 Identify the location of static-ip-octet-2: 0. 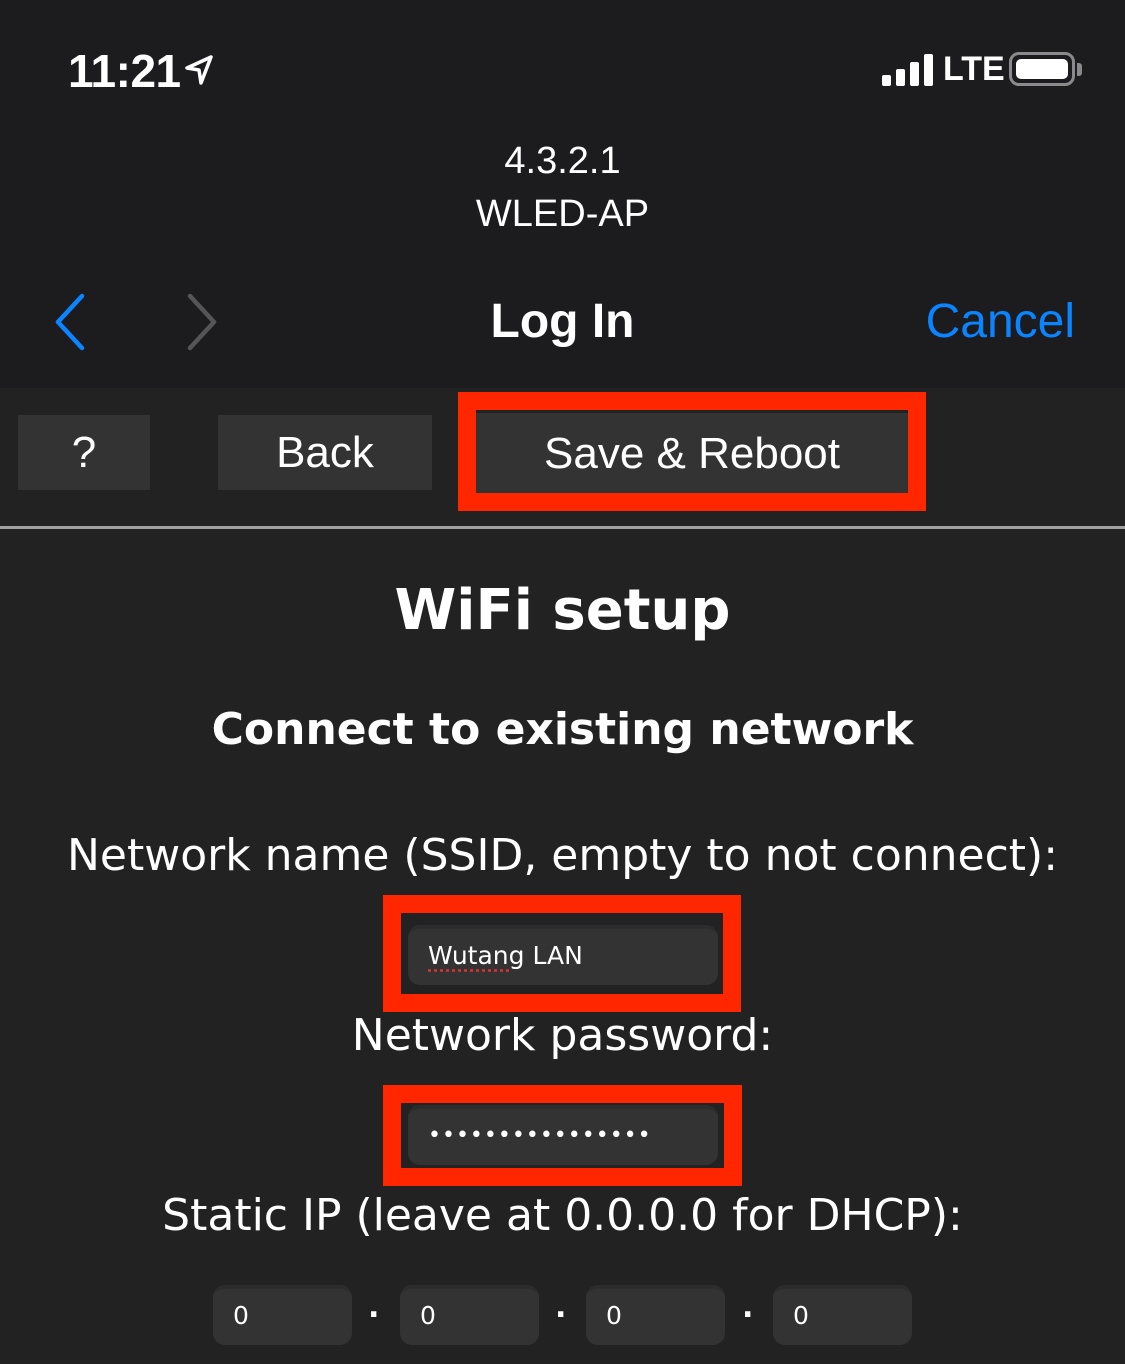
(469, 1315).